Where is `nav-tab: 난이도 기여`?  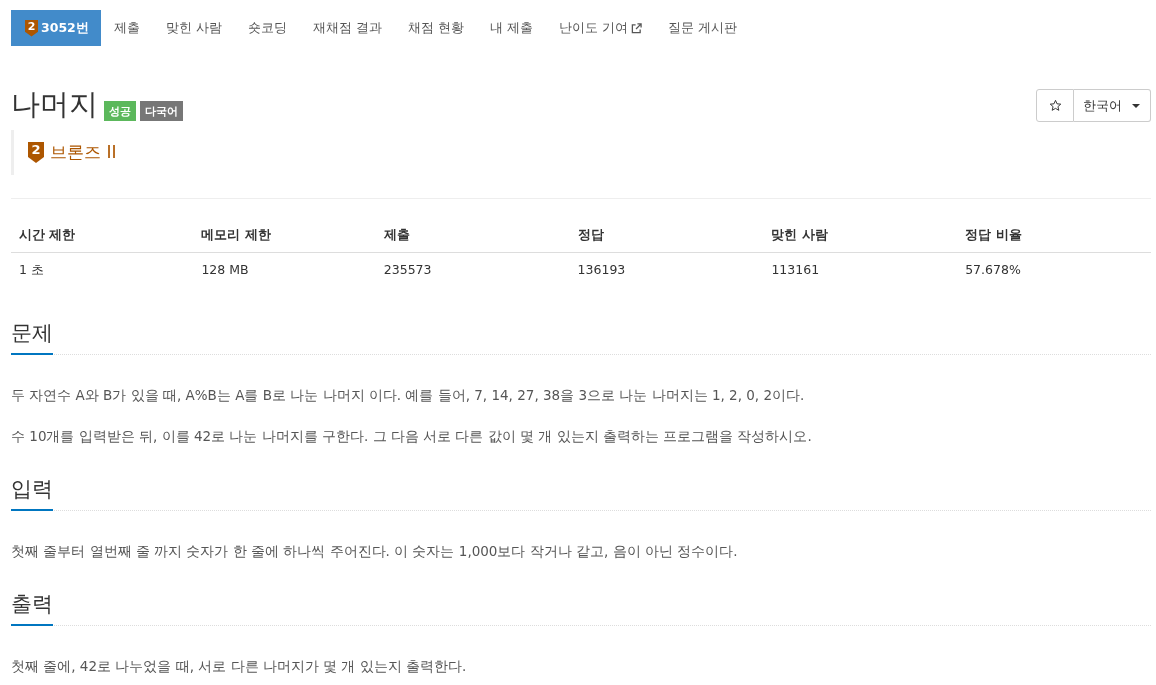 nav-tab: 난이도 기여 is located at coordinates (600, 28).